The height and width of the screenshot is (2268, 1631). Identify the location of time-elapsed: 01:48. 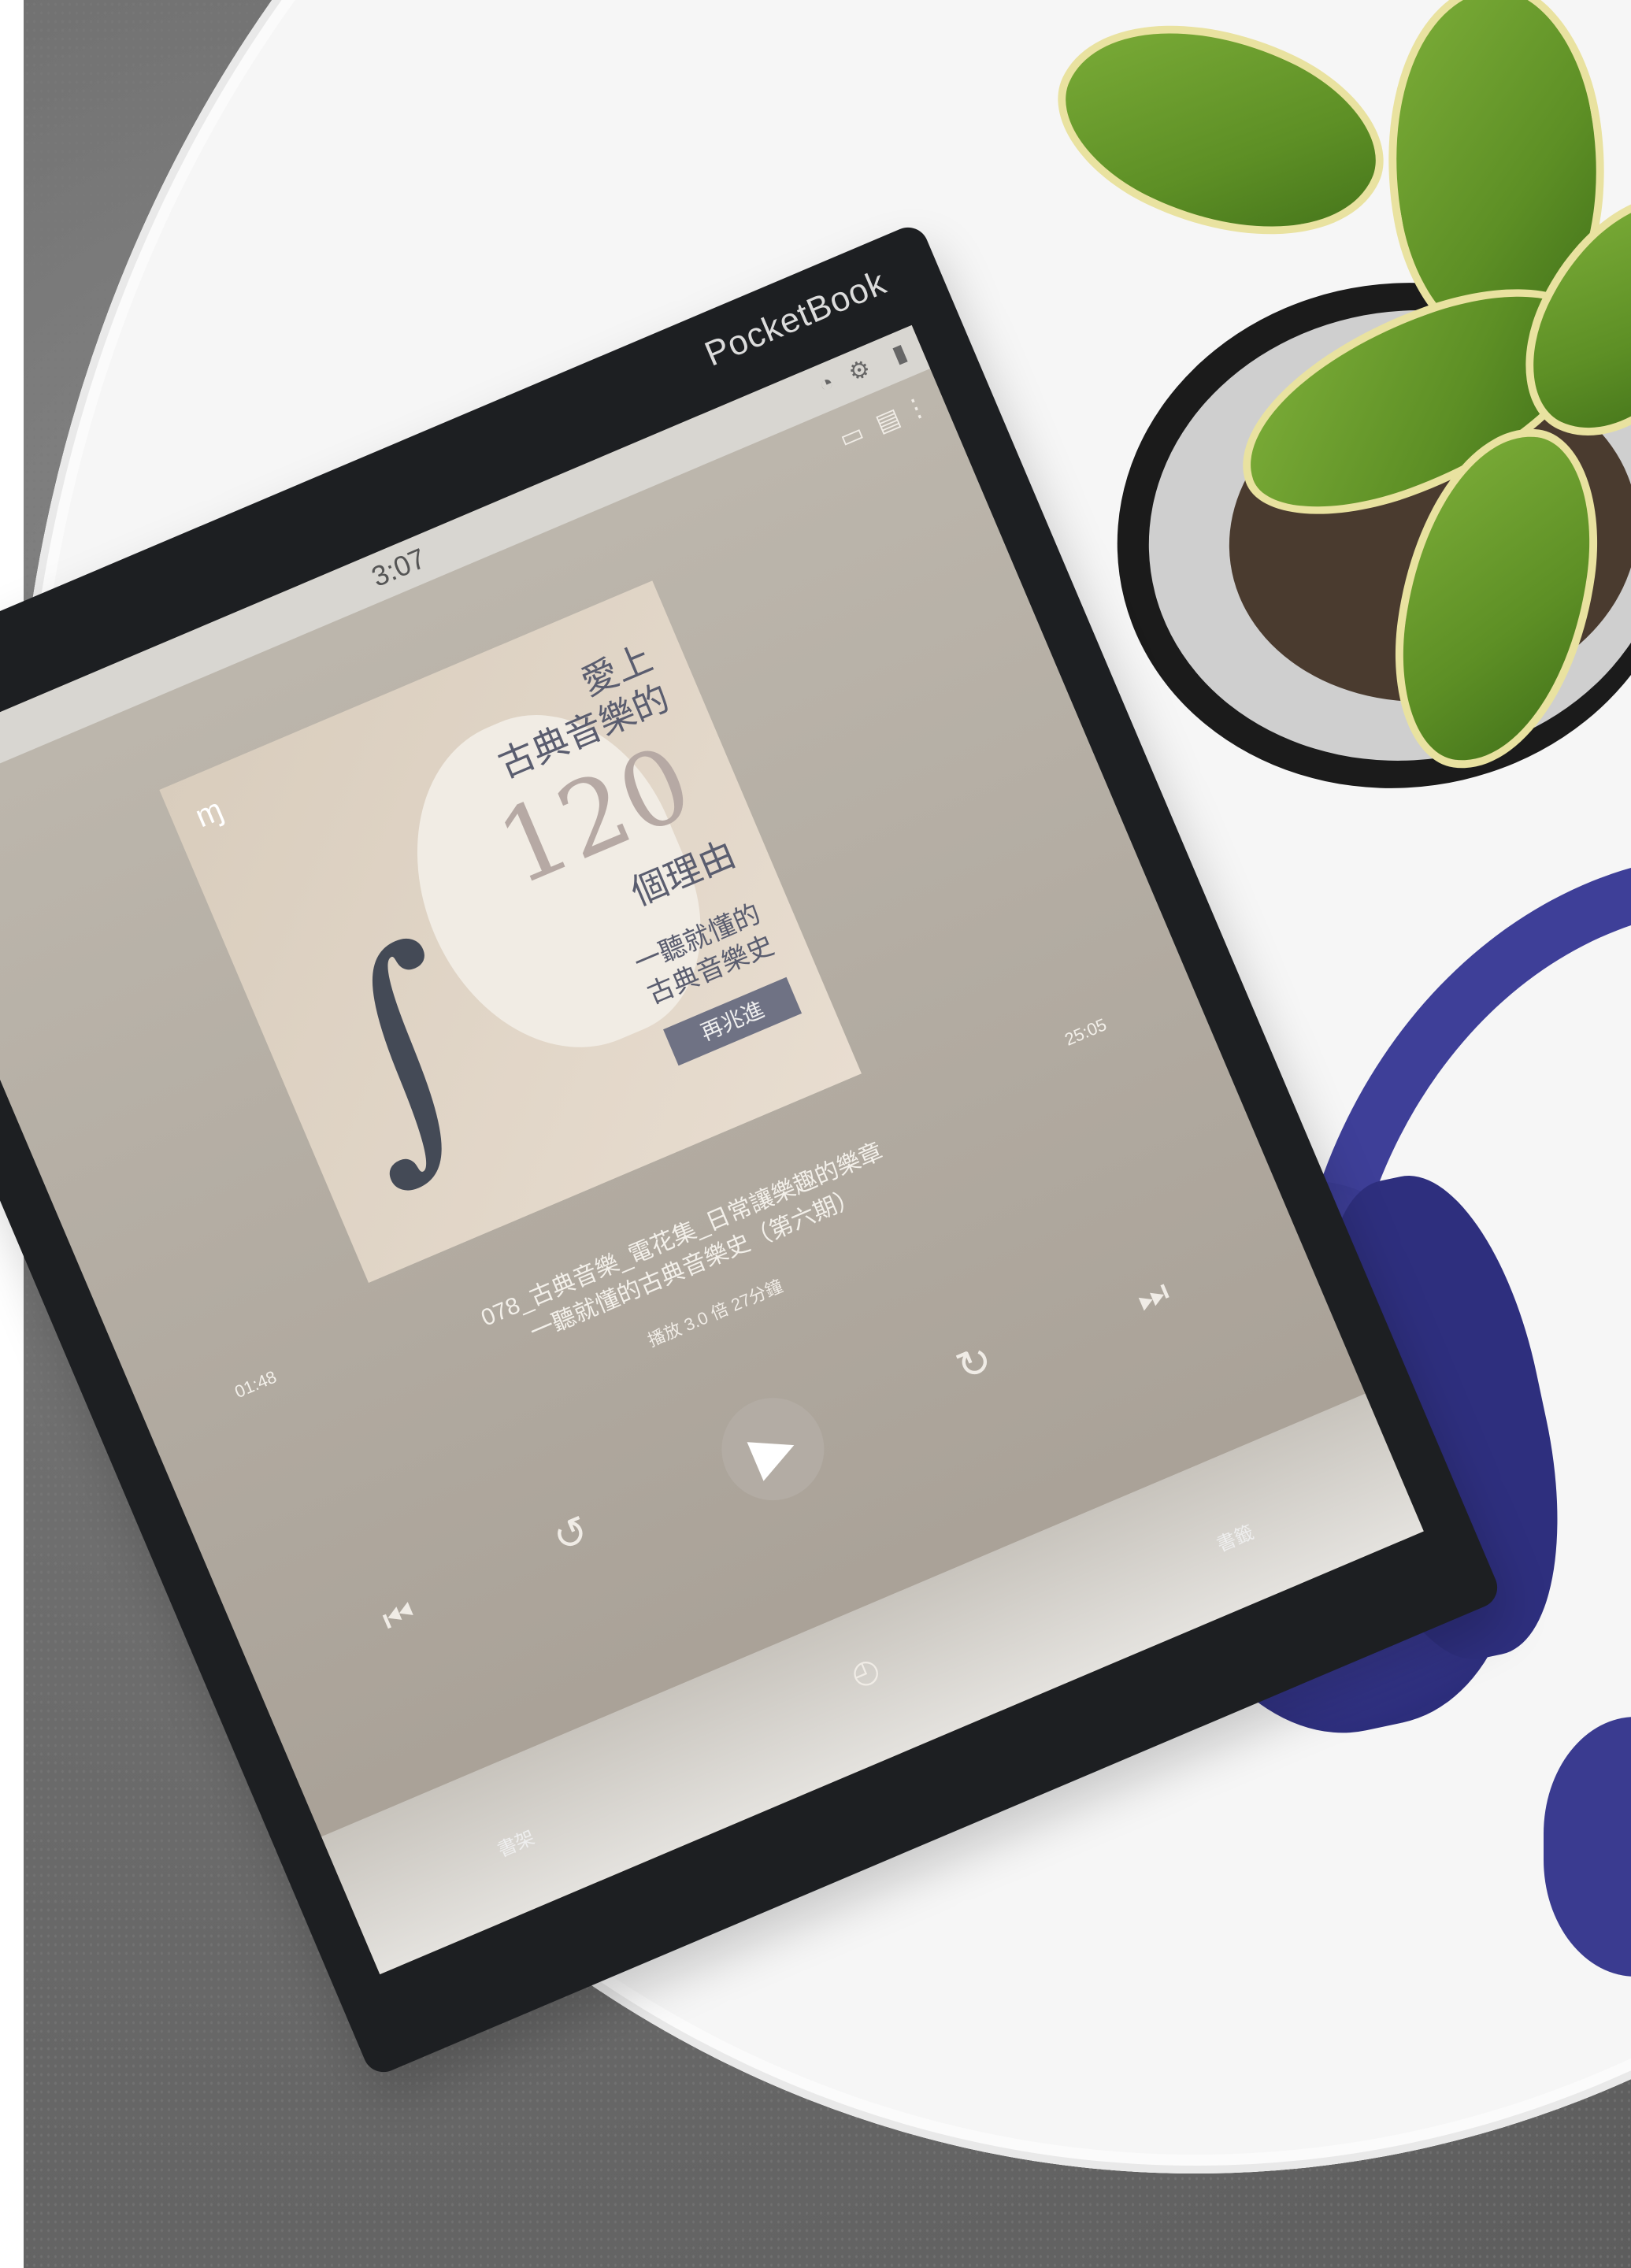
(256, 1384).